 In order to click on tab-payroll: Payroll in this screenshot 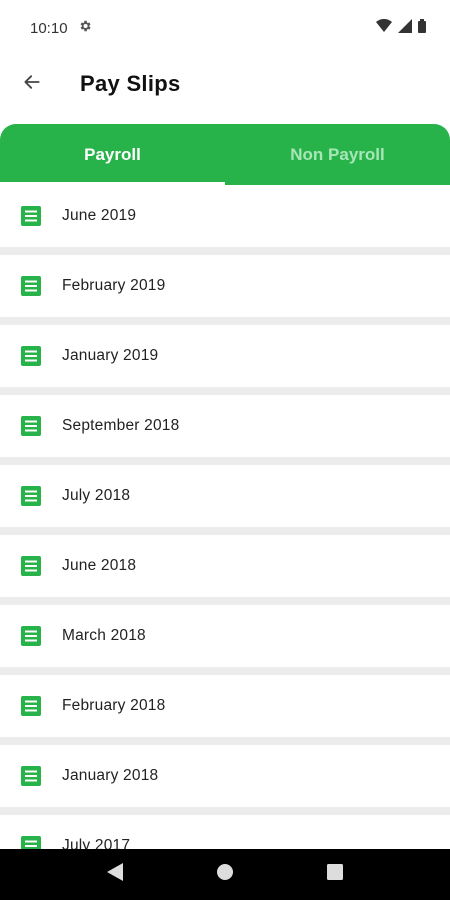, I will do `click(112, 154)`.